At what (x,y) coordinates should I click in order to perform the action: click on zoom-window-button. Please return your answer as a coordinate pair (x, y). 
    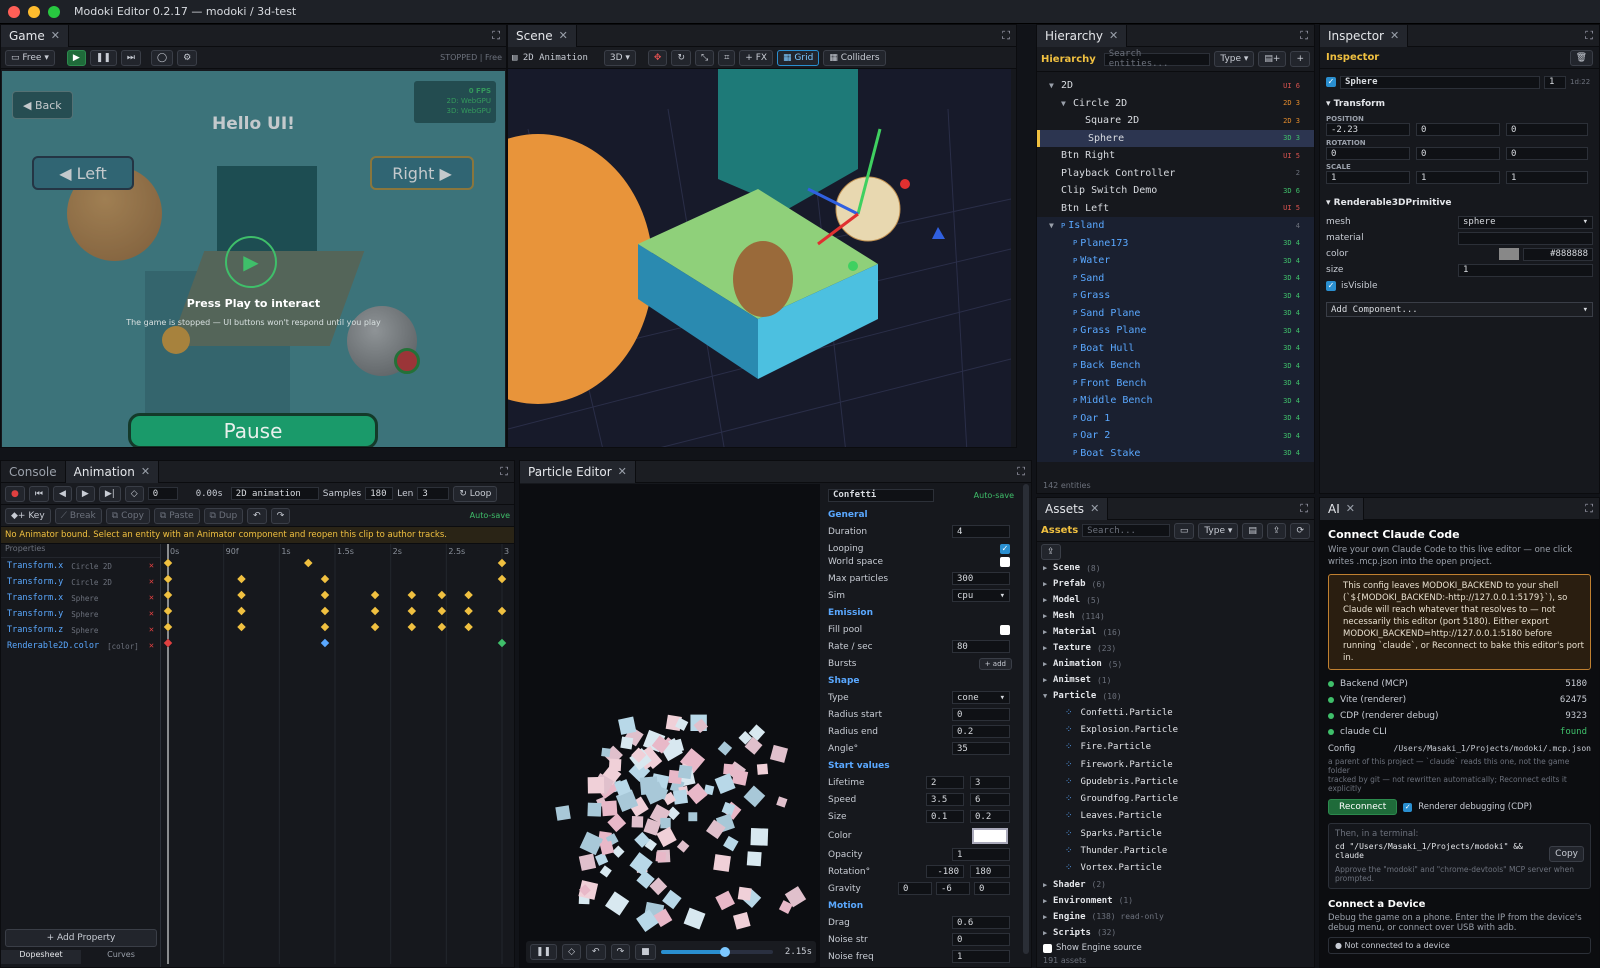
    Looking at the image, I should click on (54, 11).